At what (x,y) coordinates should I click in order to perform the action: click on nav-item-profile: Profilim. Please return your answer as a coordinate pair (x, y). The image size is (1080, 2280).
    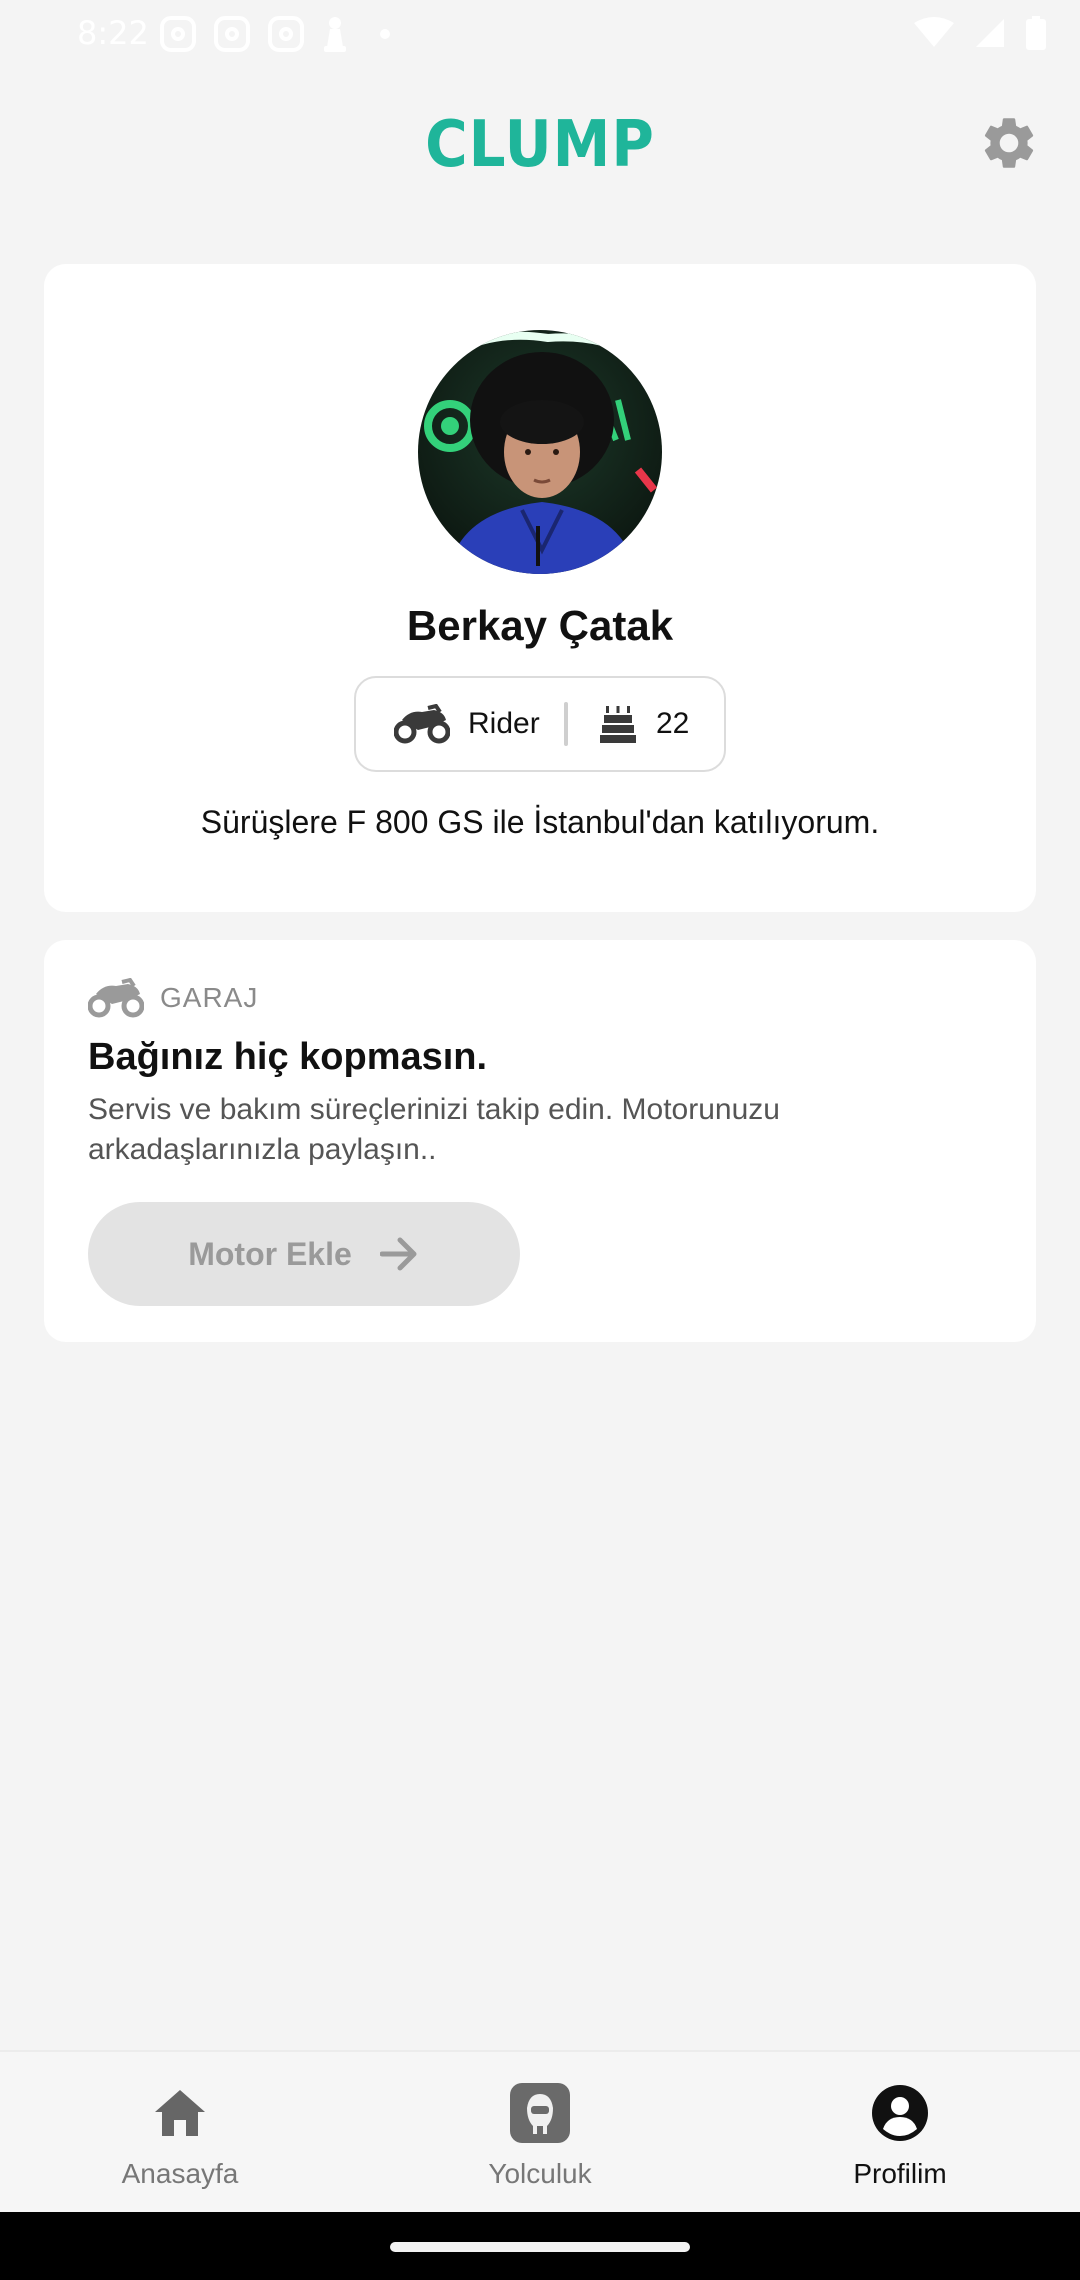
    Looking at the image, I should click on (900, 2133).